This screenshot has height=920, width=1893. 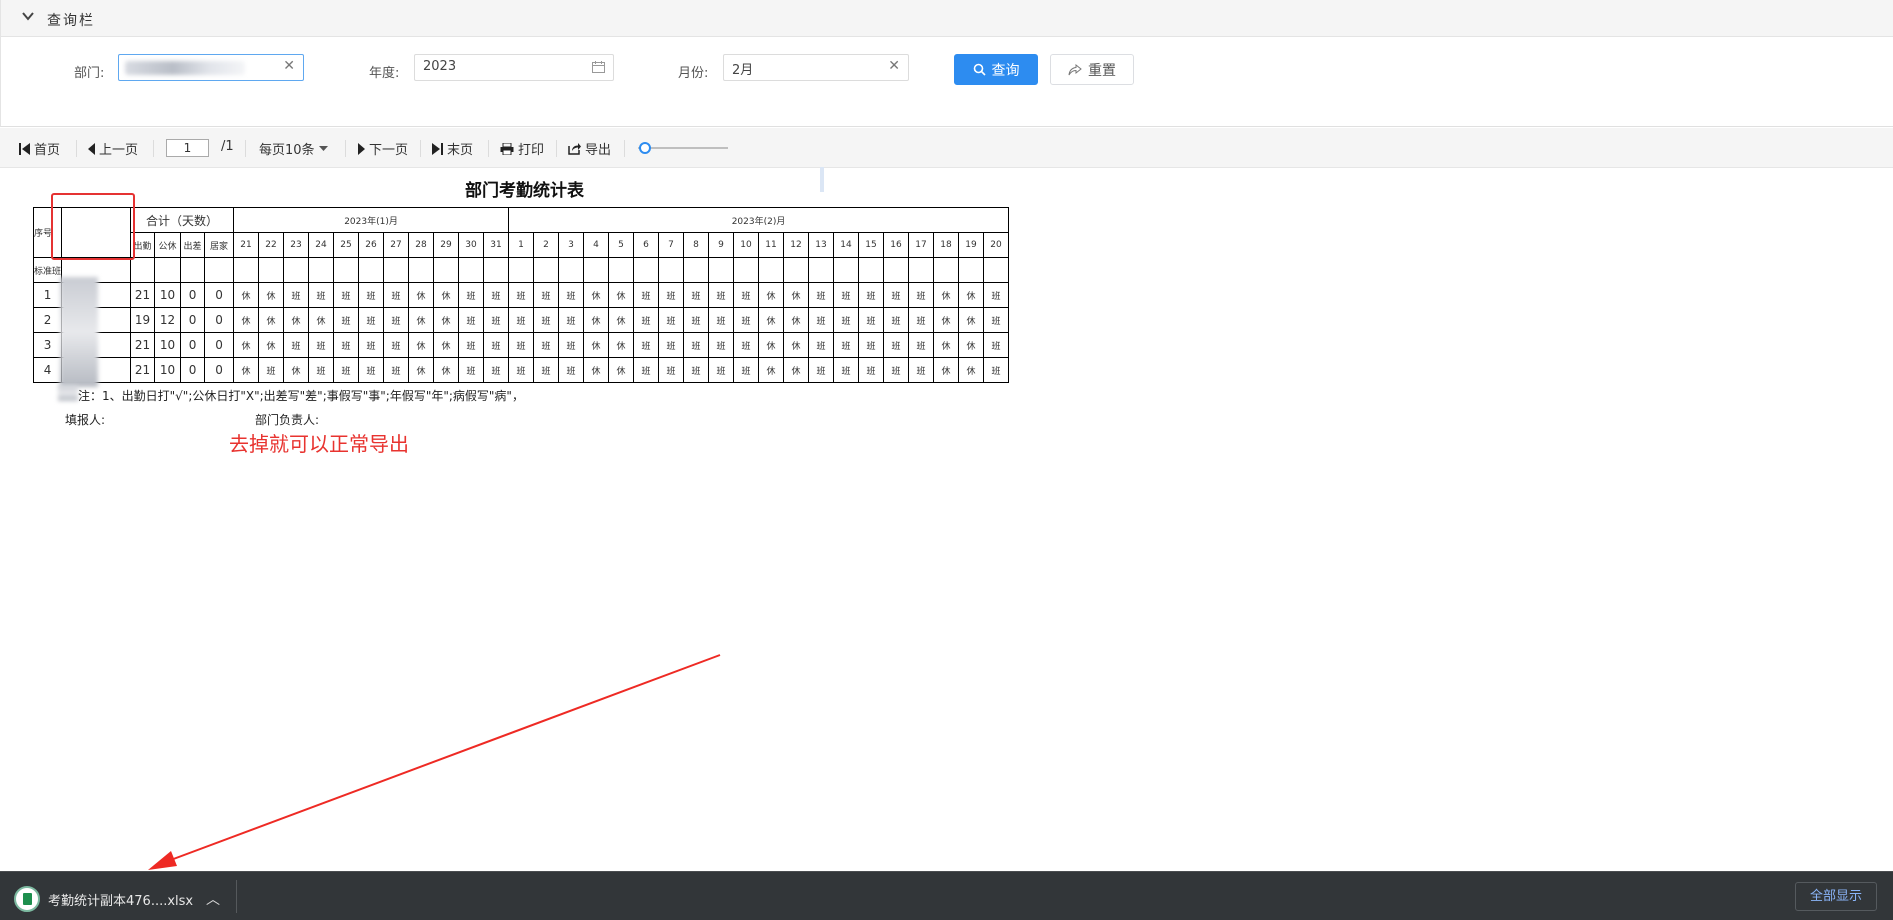 What do you see at coordinates (946, 895) in the screenshot?
I see `download-bar: 考勤统计副本476....xlsx ︿ 全部显示` at bounding box center [946, 895].